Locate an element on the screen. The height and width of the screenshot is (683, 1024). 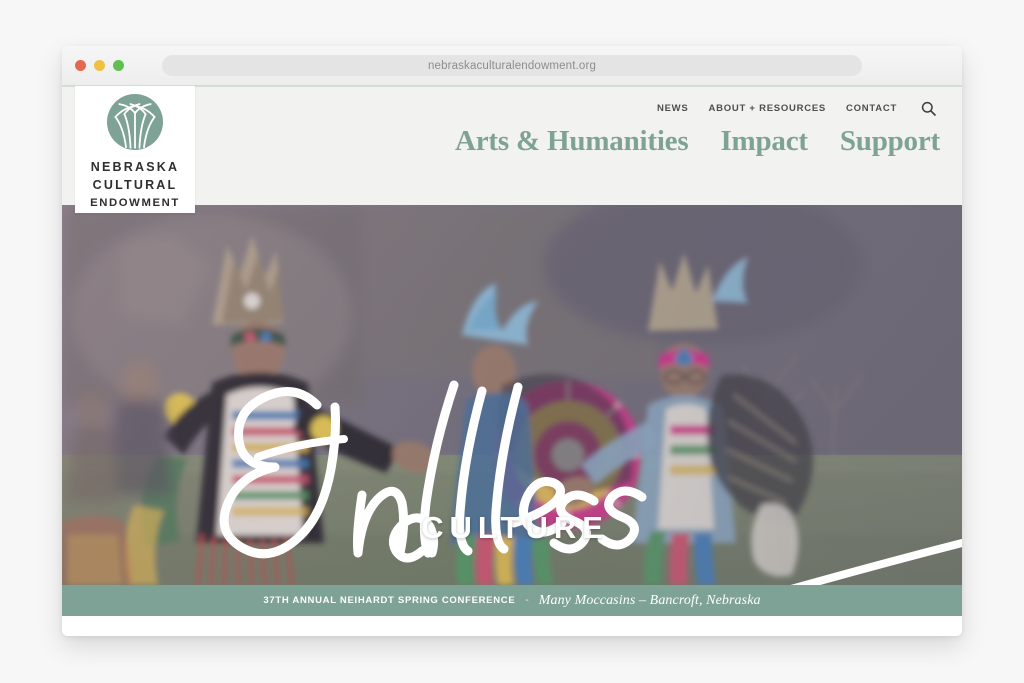
window-controls is located at coordinates (99, 65).